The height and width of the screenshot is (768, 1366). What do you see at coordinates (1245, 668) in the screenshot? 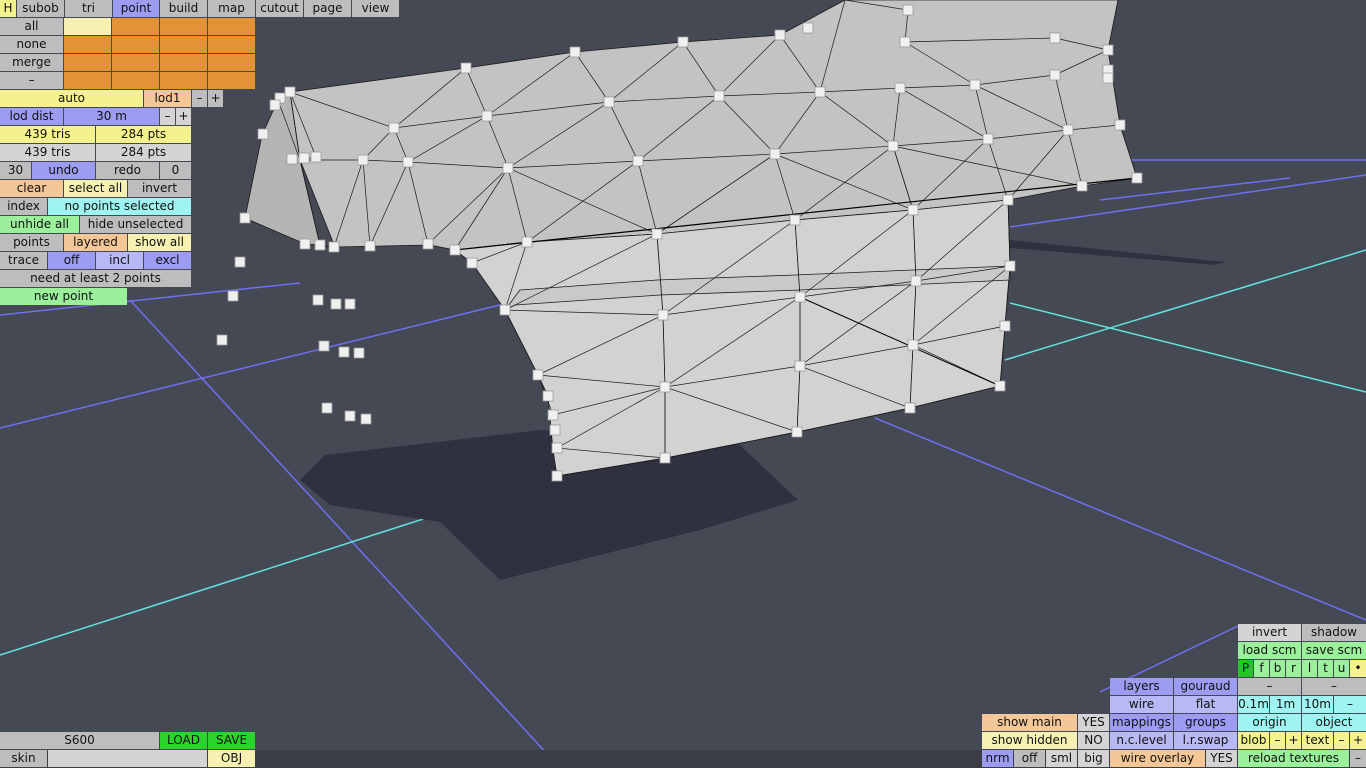
I see `view-perspective-button: P` at bounding box center [1245, 668].